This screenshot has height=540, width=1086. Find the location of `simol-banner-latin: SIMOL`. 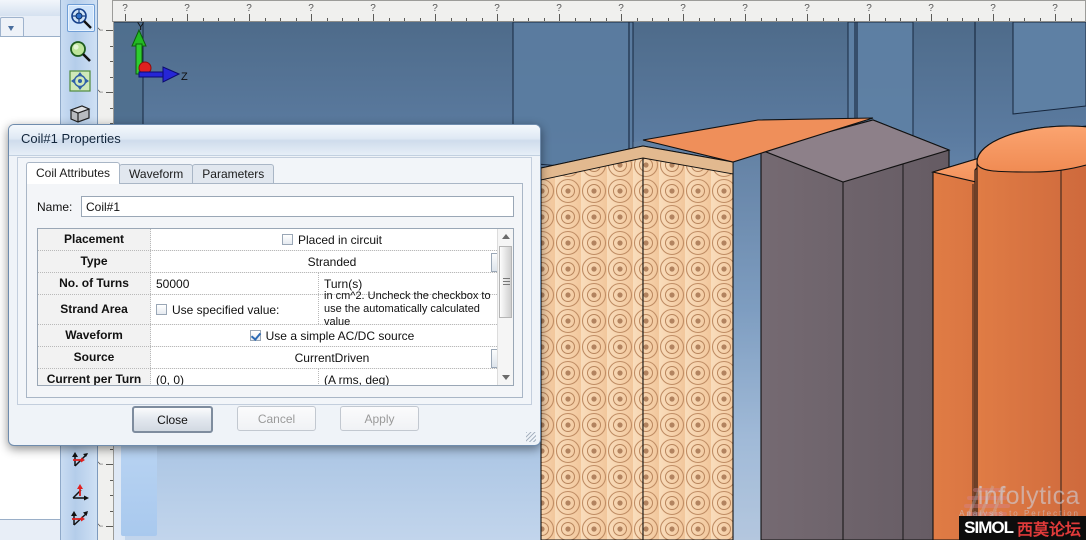

simol-banner-latin: SIMOL is located at coordinates (989, 527).